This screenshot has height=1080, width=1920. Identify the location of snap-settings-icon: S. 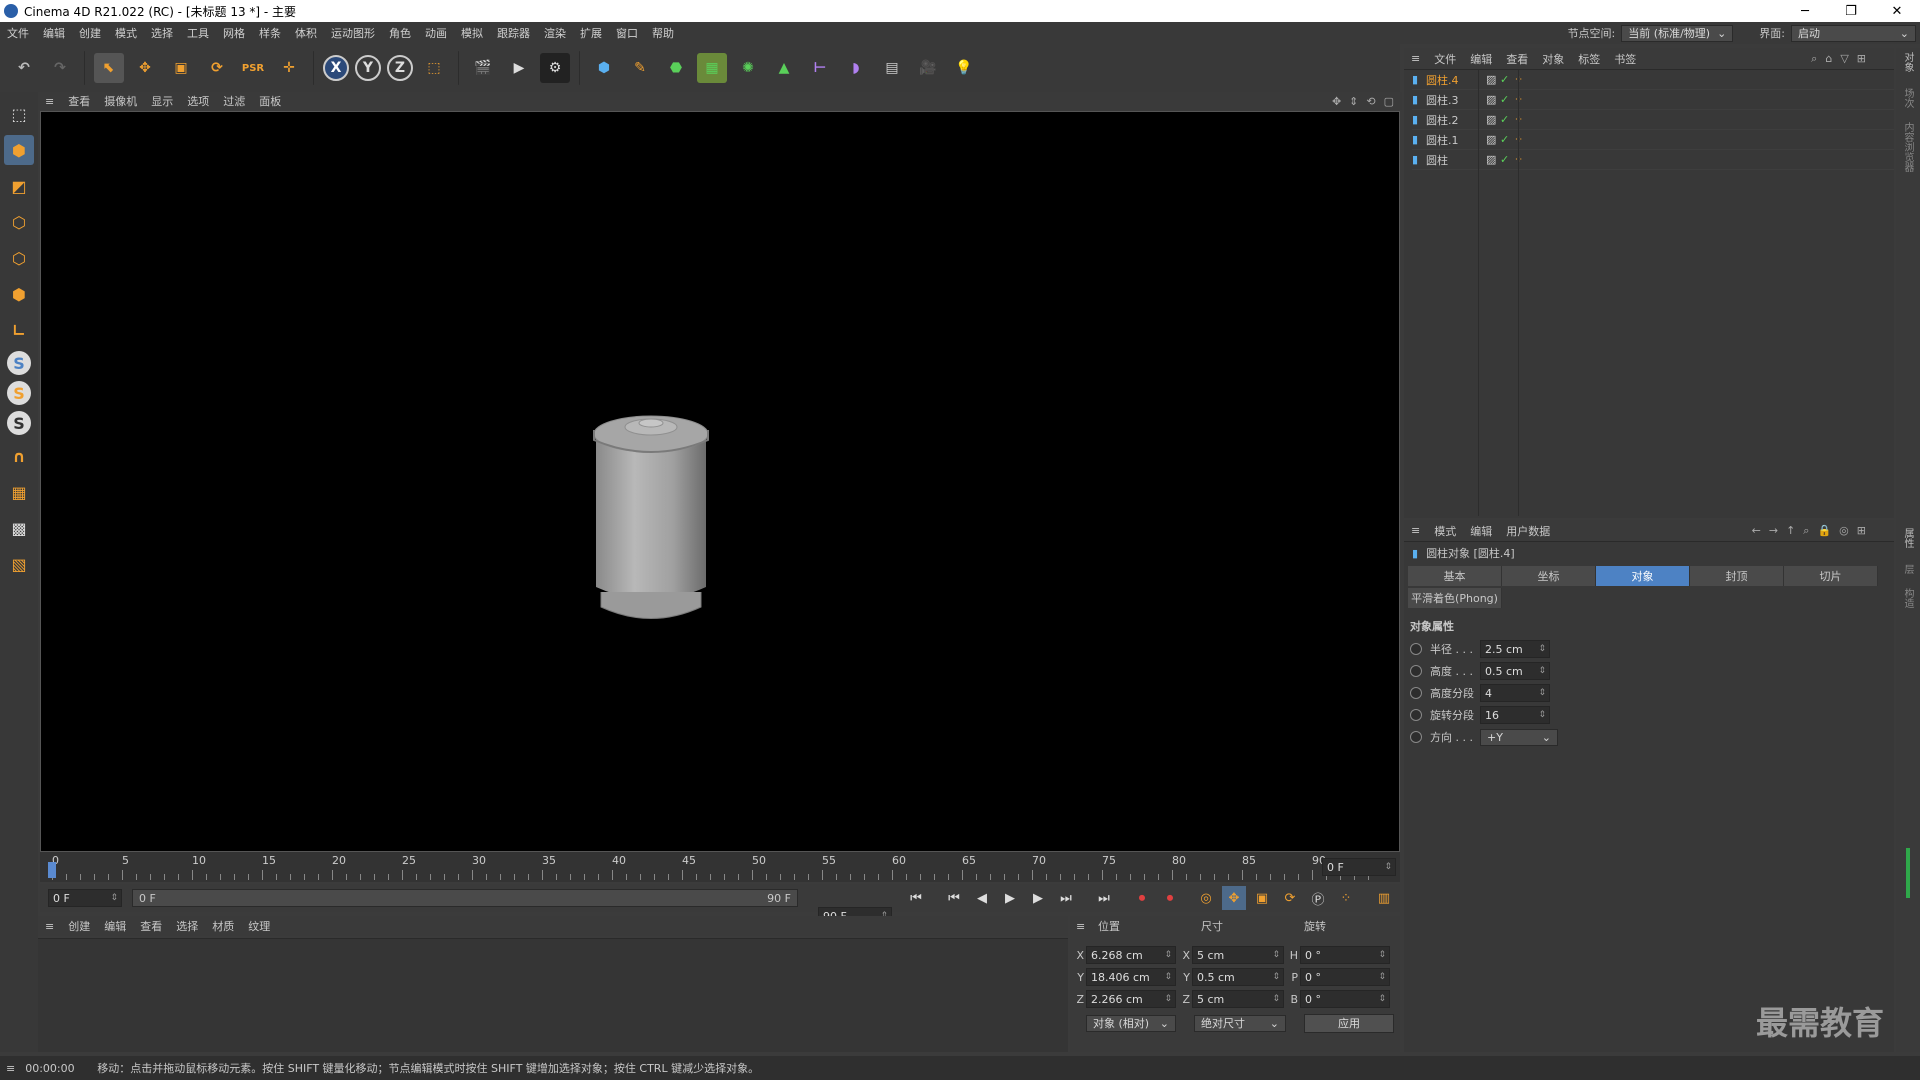
(19, 393).